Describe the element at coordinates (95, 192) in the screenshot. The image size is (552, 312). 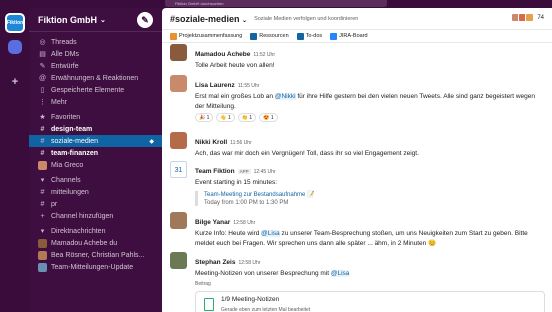
I see `sidebar-item-mitteilungen: # mitteilungen` at that location.